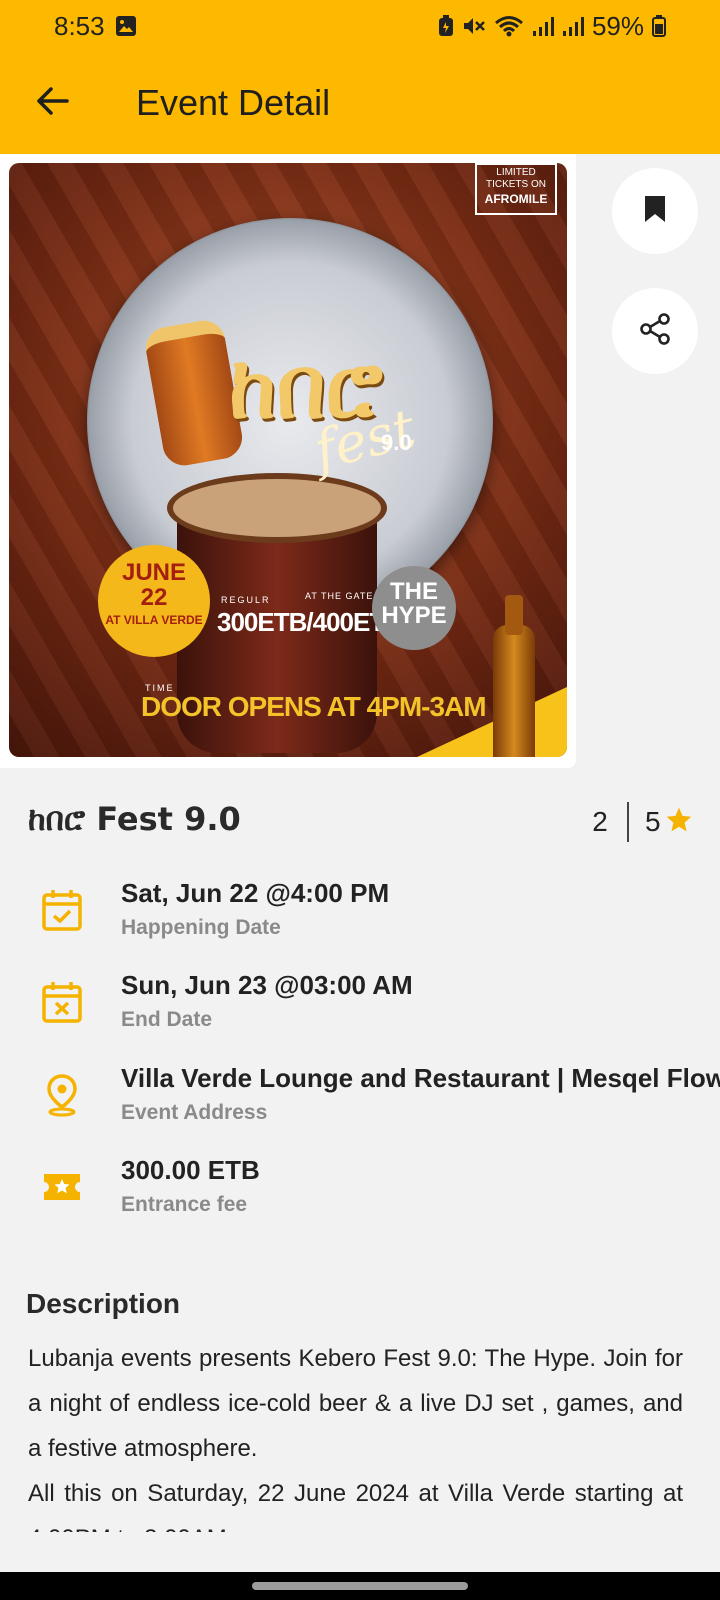 The height and width of the screenshot is (1600, 720). Describe the element at coordinates (184, 1204) in the screenshot. I see `entrance-fee-label: Entrance fee` at that location.